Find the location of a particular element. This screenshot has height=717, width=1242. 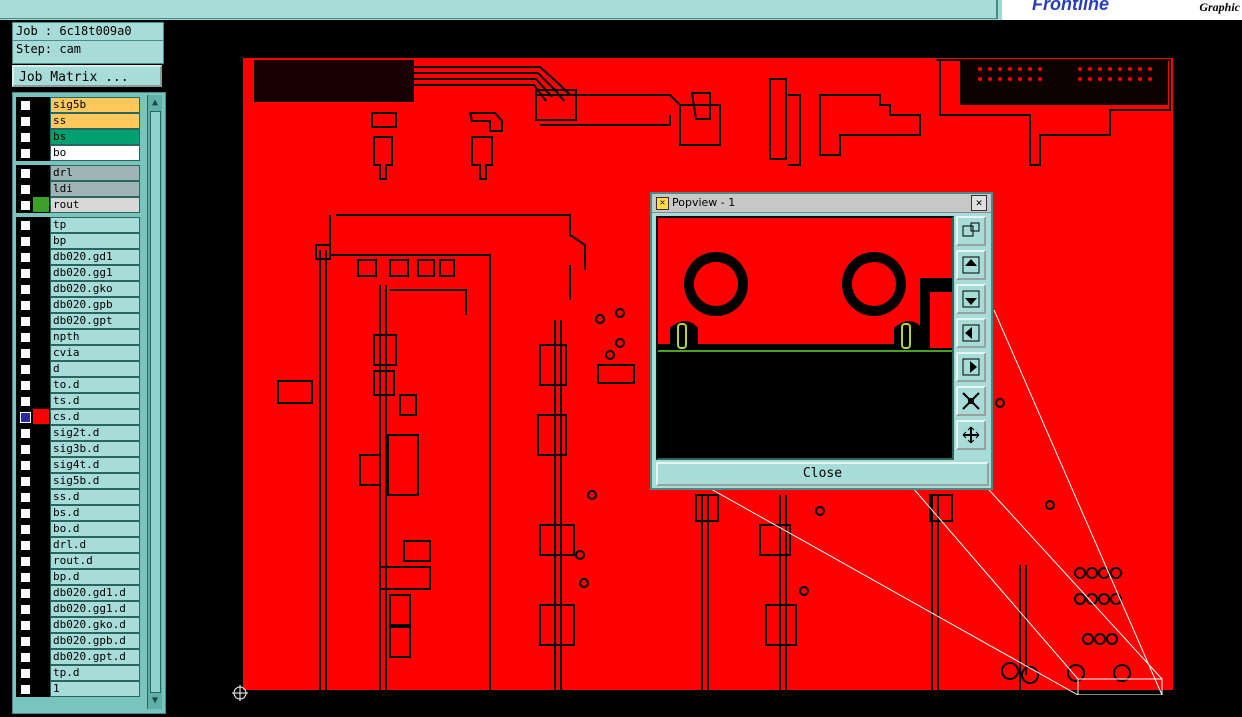

layer-name: tp is located at coordinates (95, 225).